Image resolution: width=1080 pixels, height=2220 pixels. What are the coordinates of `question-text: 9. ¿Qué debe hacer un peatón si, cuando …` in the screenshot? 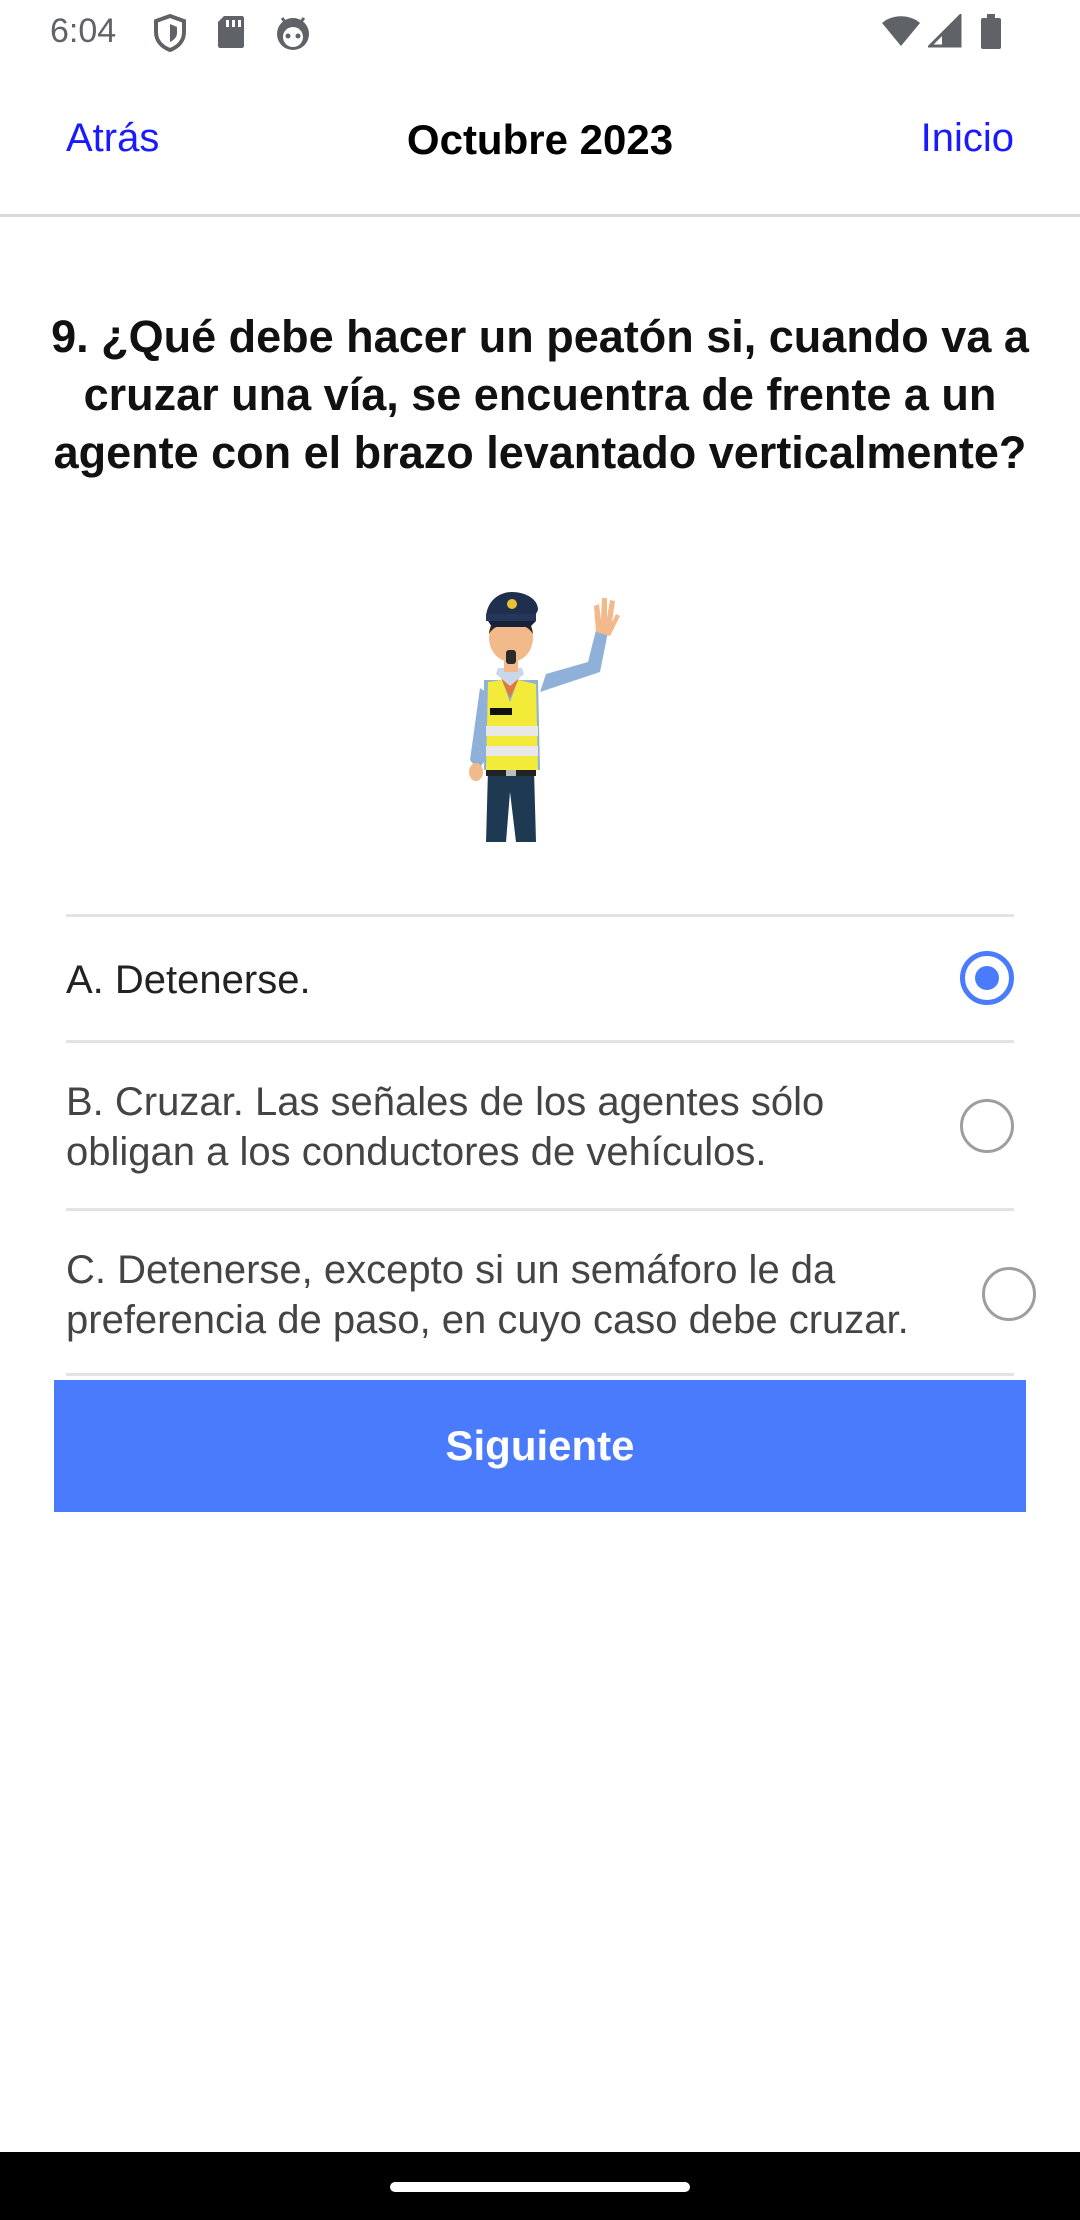 It's located at (540, 394).